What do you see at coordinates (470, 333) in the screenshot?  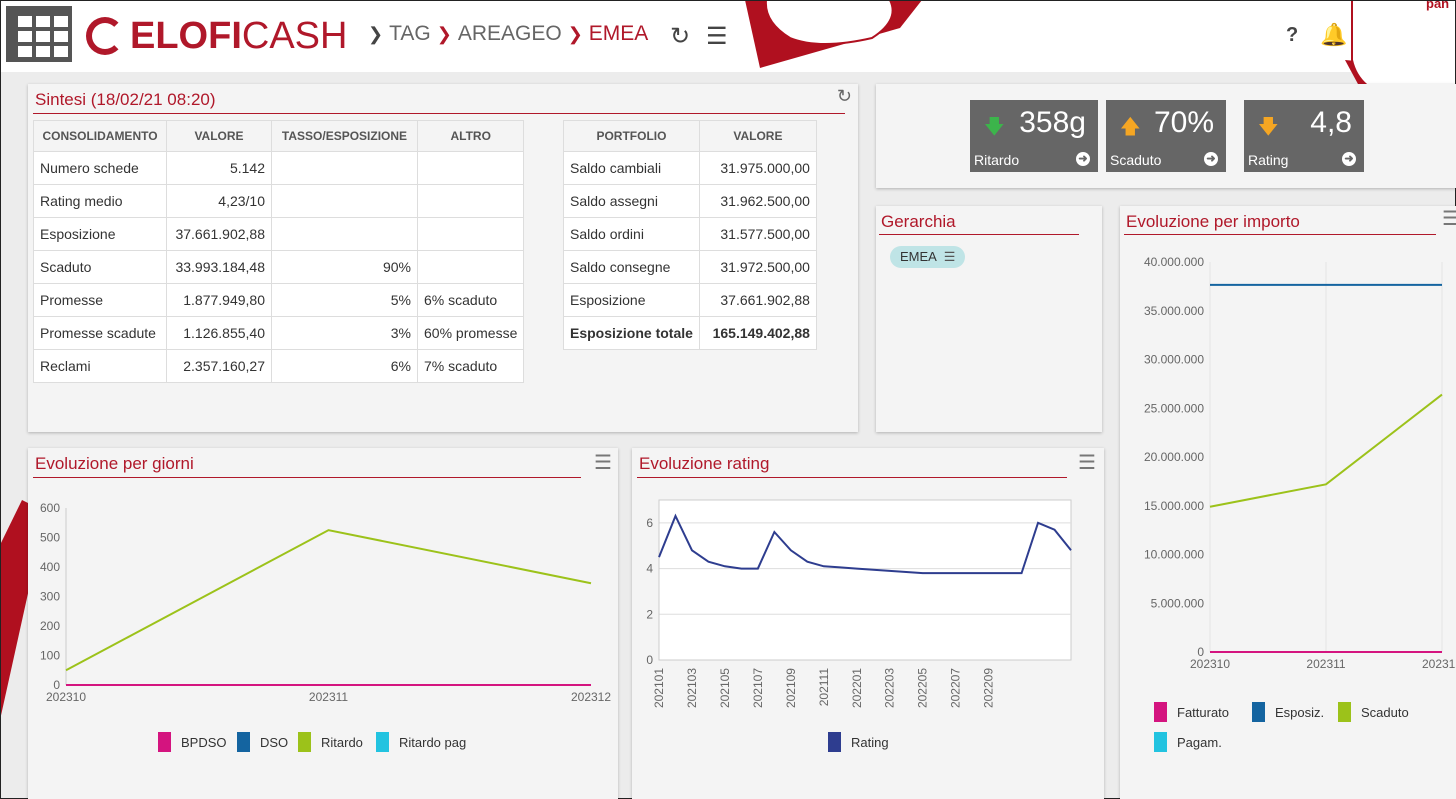 I see `cell-other: 60% promesse` at bounding box center [470, 333].